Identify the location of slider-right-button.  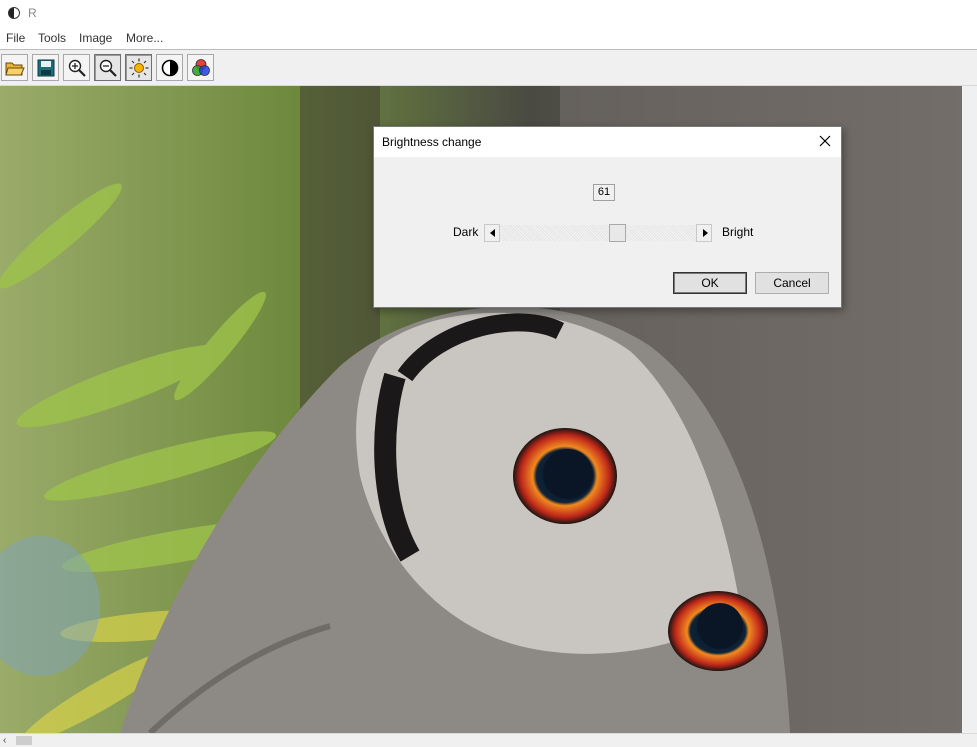
(704, 233).